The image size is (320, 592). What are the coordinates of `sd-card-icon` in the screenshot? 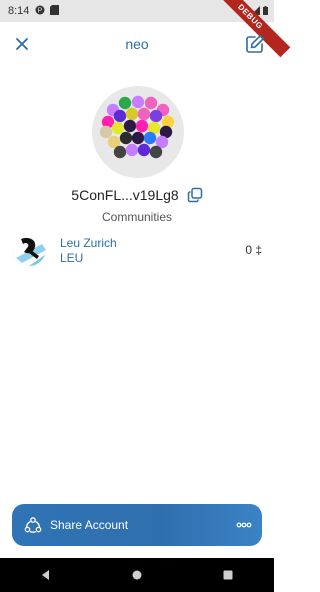 It's located at (55, 11).